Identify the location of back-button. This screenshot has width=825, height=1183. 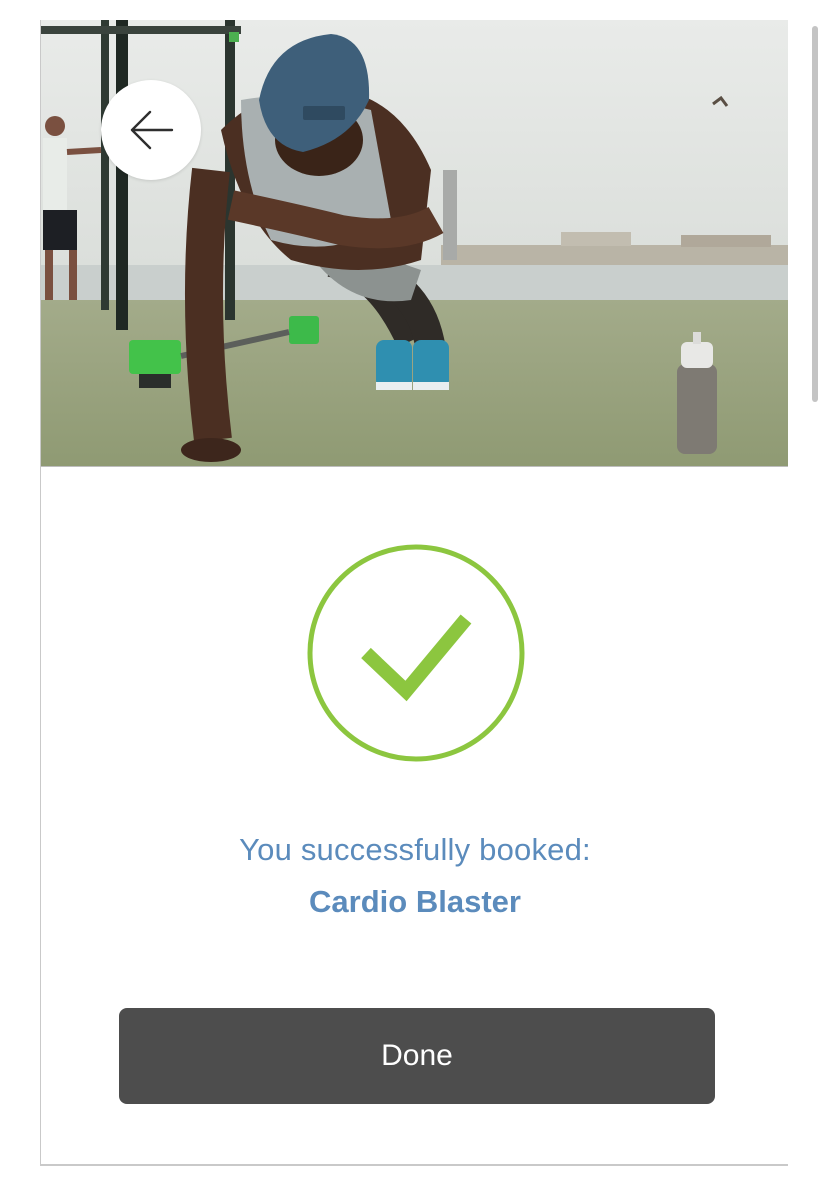
(151, 130).